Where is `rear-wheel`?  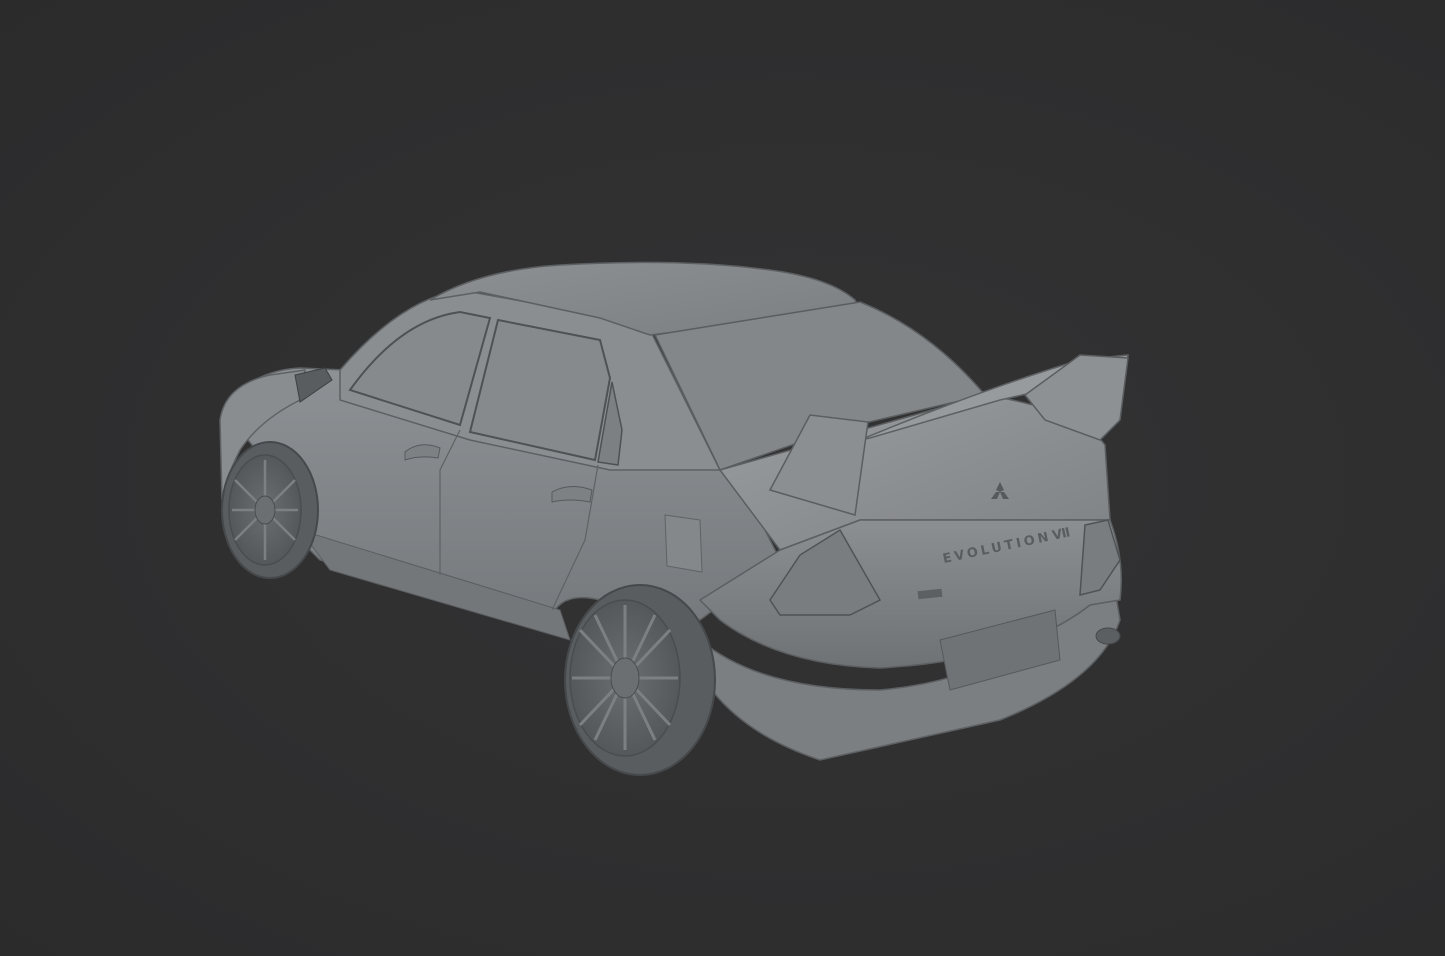 rear-wheel is located at coordinates (640, 680).